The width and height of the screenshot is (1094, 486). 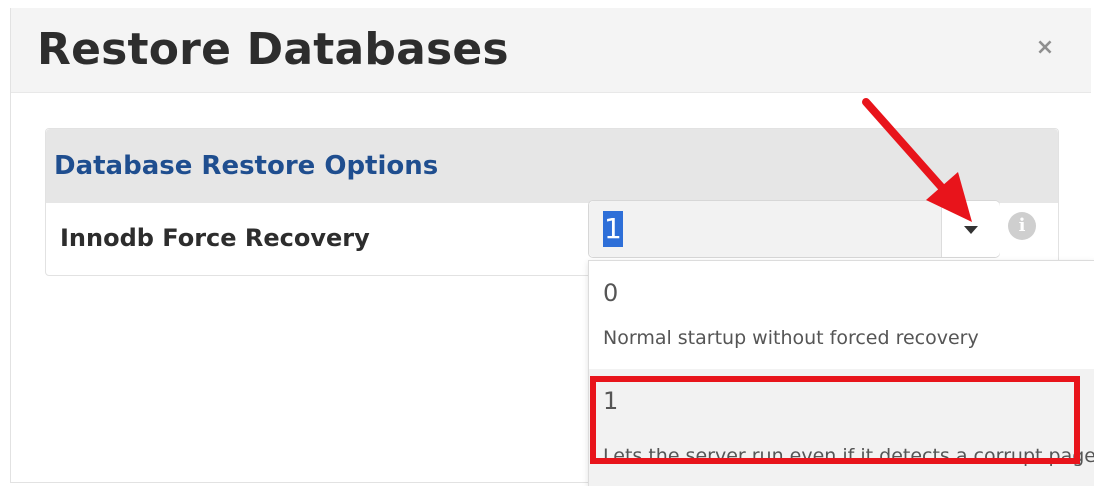 I want to click on modal-title: Restore Databases, so click(x=273, y=49).